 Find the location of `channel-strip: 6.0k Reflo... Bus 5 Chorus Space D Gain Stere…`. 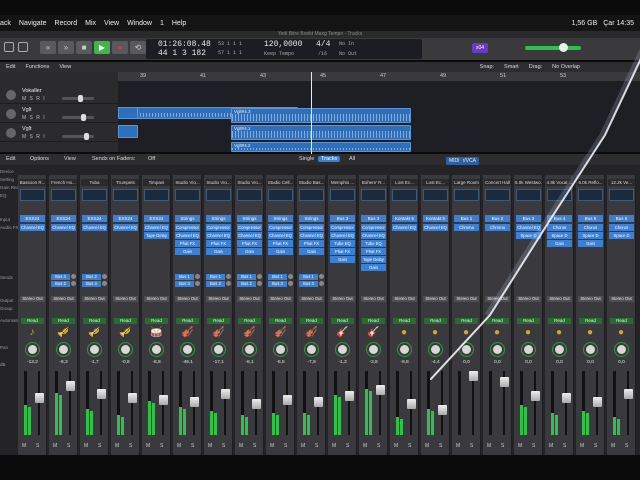

channel-strip: 6.0k Reflo... Bus 5 Chorus Space D Gain Stere… is located at coordinates (590, 316).